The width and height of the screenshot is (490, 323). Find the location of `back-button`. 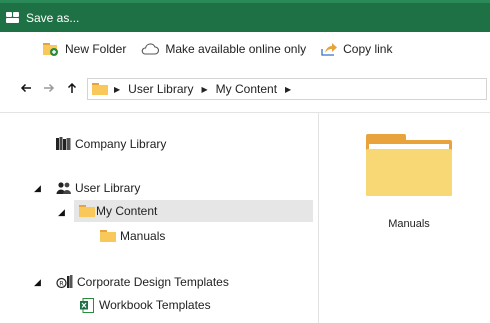

back-button is located at coordinates (26, 89).